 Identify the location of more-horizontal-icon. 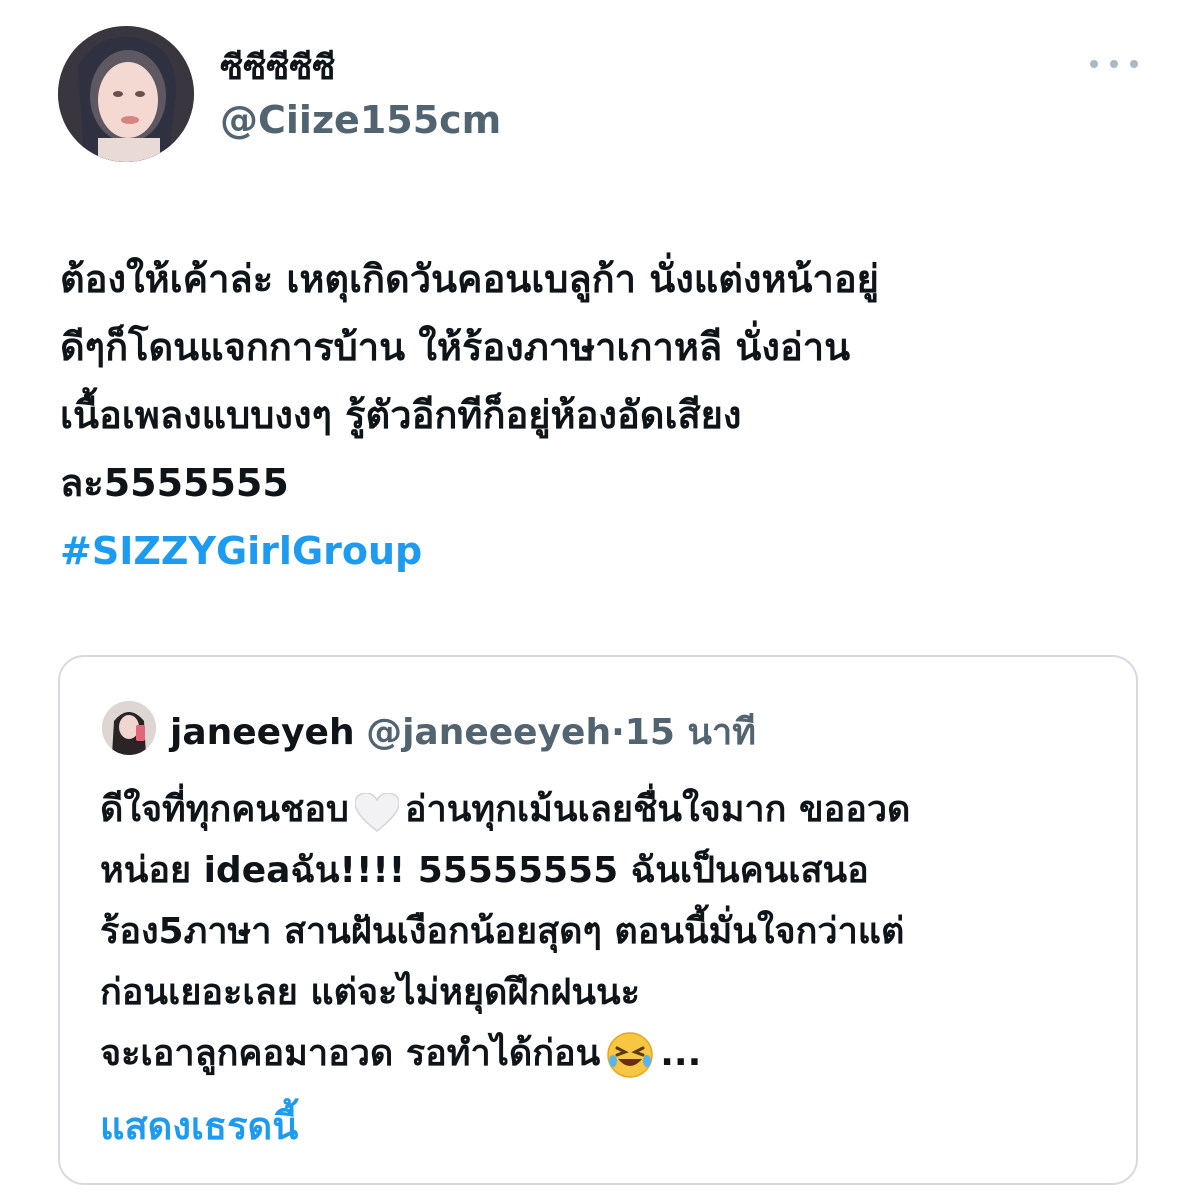
(1114, 64).